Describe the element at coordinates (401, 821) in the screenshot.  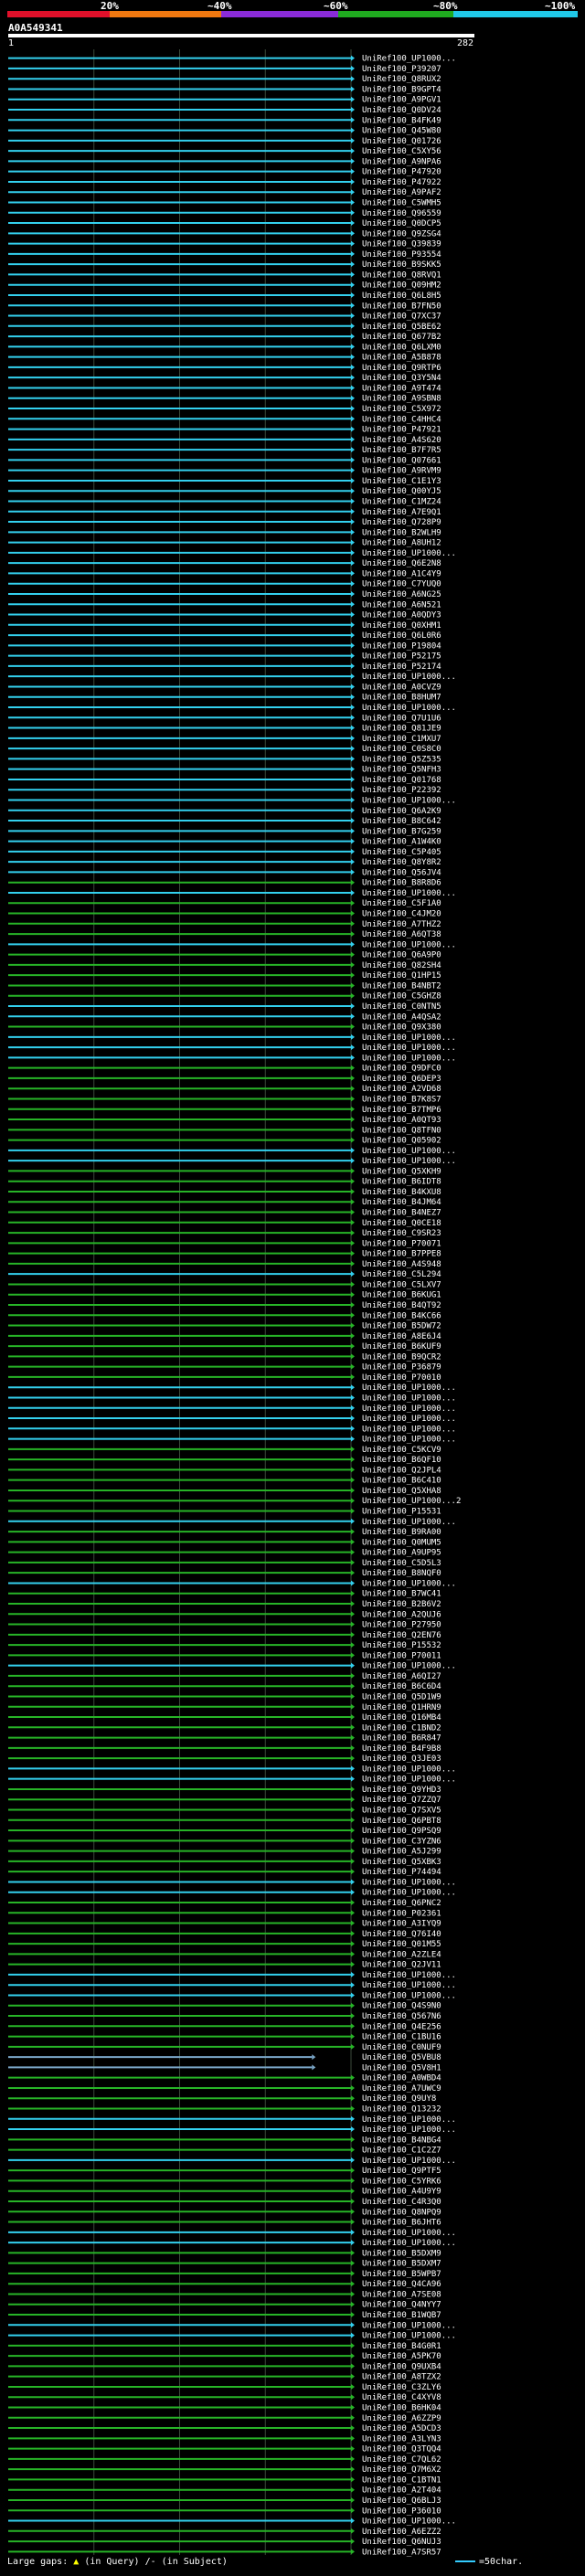
I see `hit-label: UniRef100_B8C642` at that location.